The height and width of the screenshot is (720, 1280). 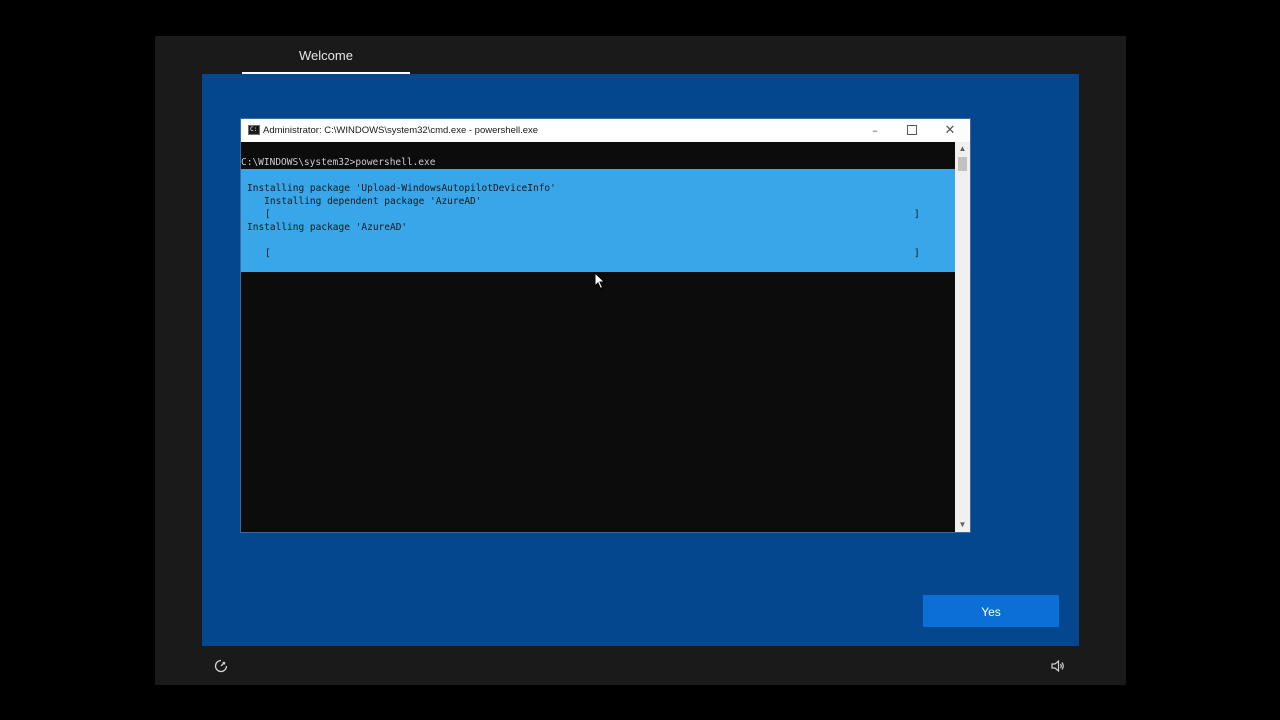 What do you see at coordinates (962, 149) in the screenshot?
I see `scroll-up-icon: ▲` at bounding box center [962, 149].